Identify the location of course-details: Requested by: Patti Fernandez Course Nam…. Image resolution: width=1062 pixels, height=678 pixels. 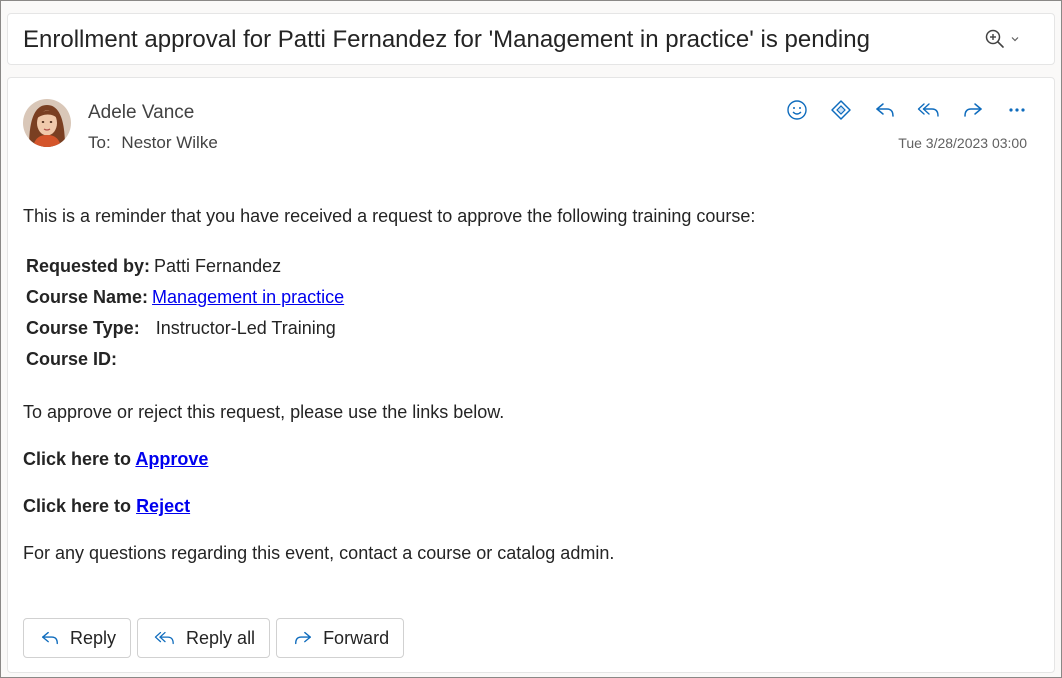
(185, 316).